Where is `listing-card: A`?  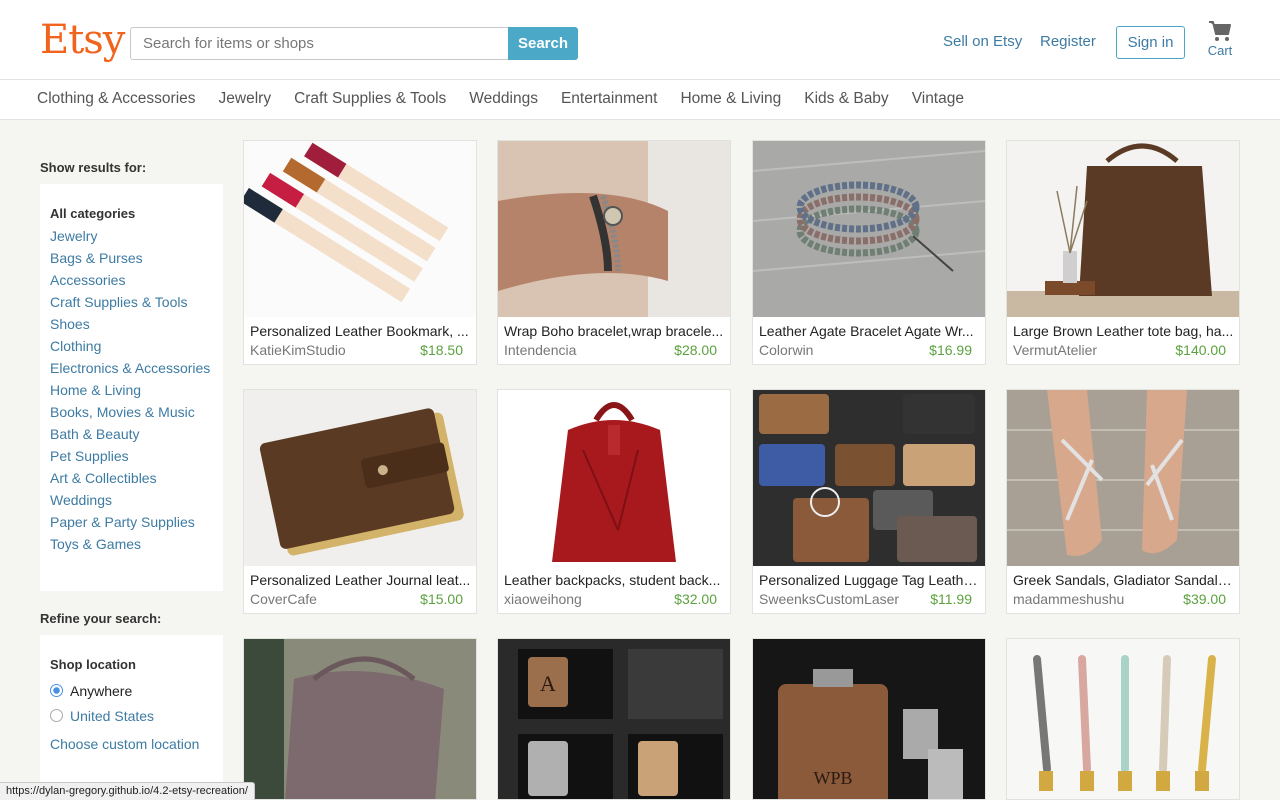
listing-card: A is located at coordinates (614, 719).